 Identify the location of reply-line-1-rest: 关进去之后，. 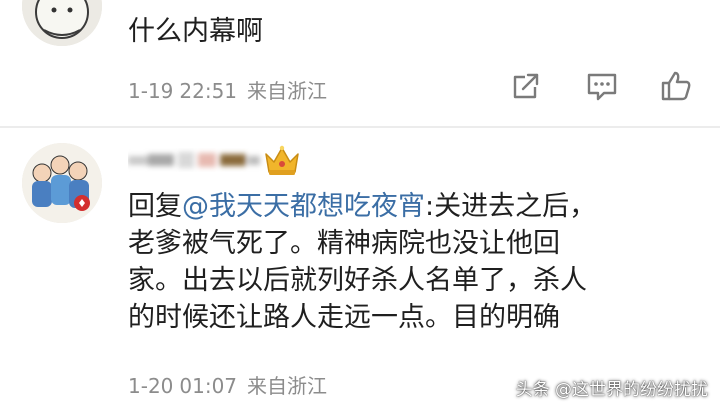
(515, 206).